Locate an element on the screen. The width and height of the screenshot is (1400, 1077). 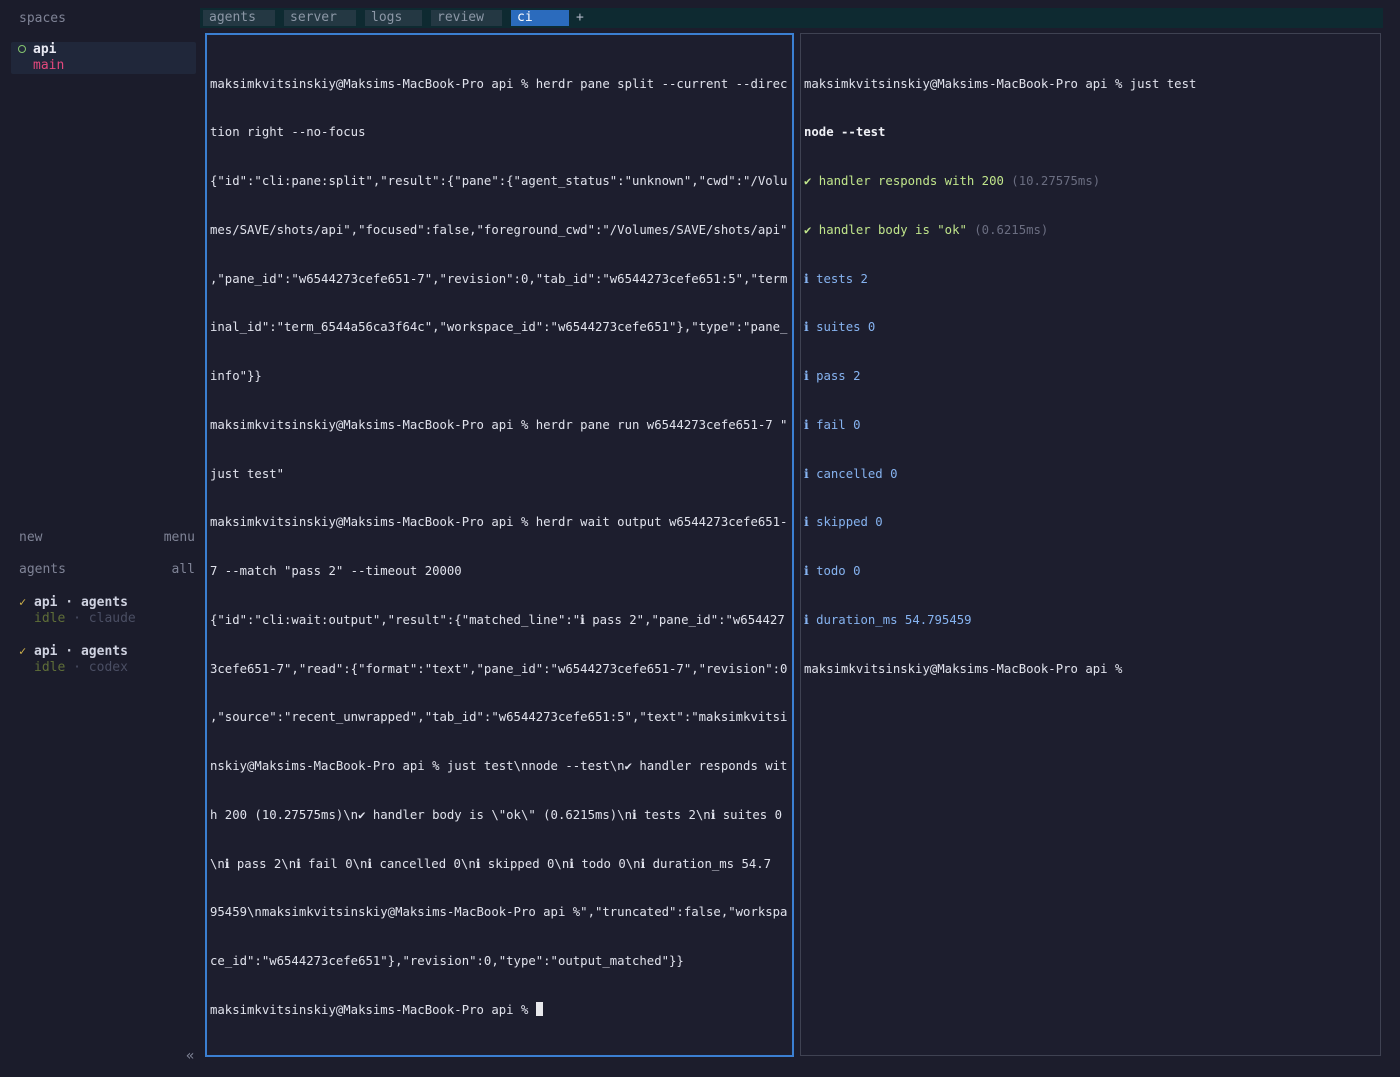
terminal-cursor is located at coordinates (539, 1008).